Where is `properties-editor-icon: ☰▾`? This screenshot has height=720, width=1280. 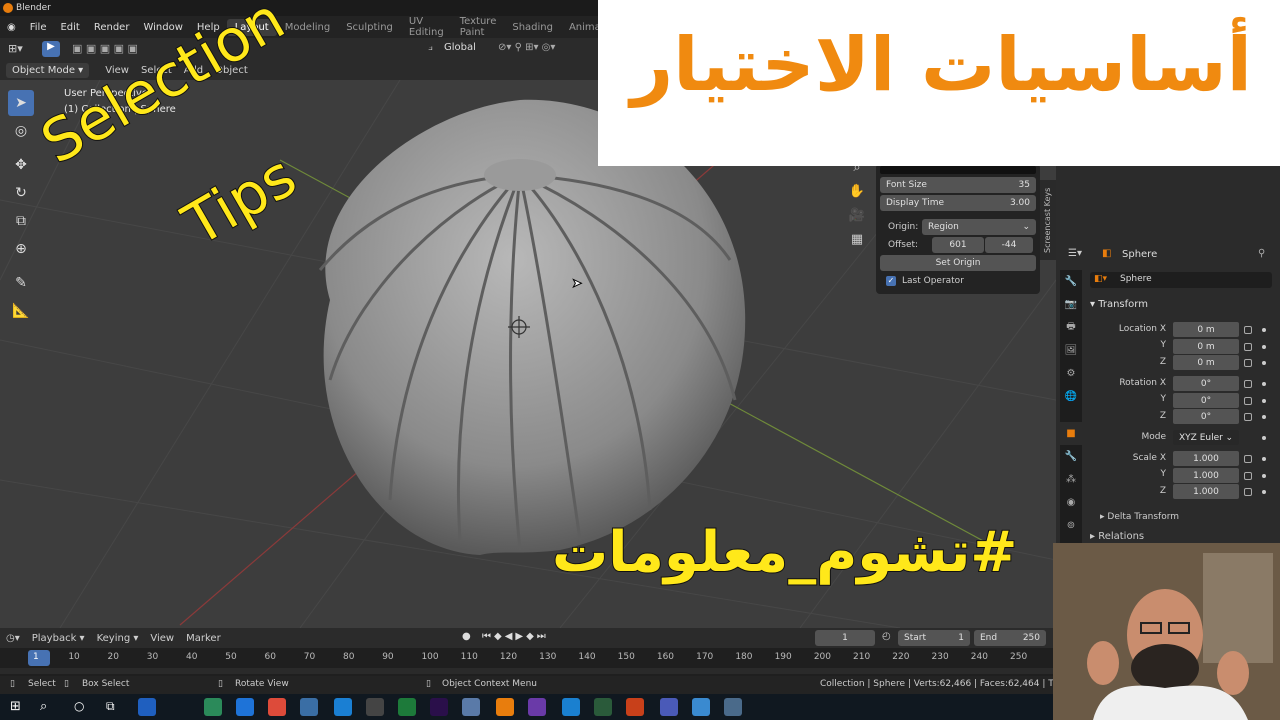
properties-editor-icon: ☰▾ is located at coordinates (1075, 253).